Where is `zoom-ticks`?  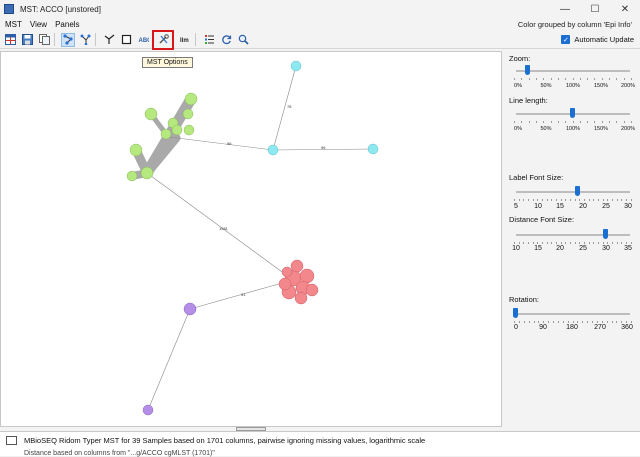
zoom-ticks is located at coordinates (573, 79).